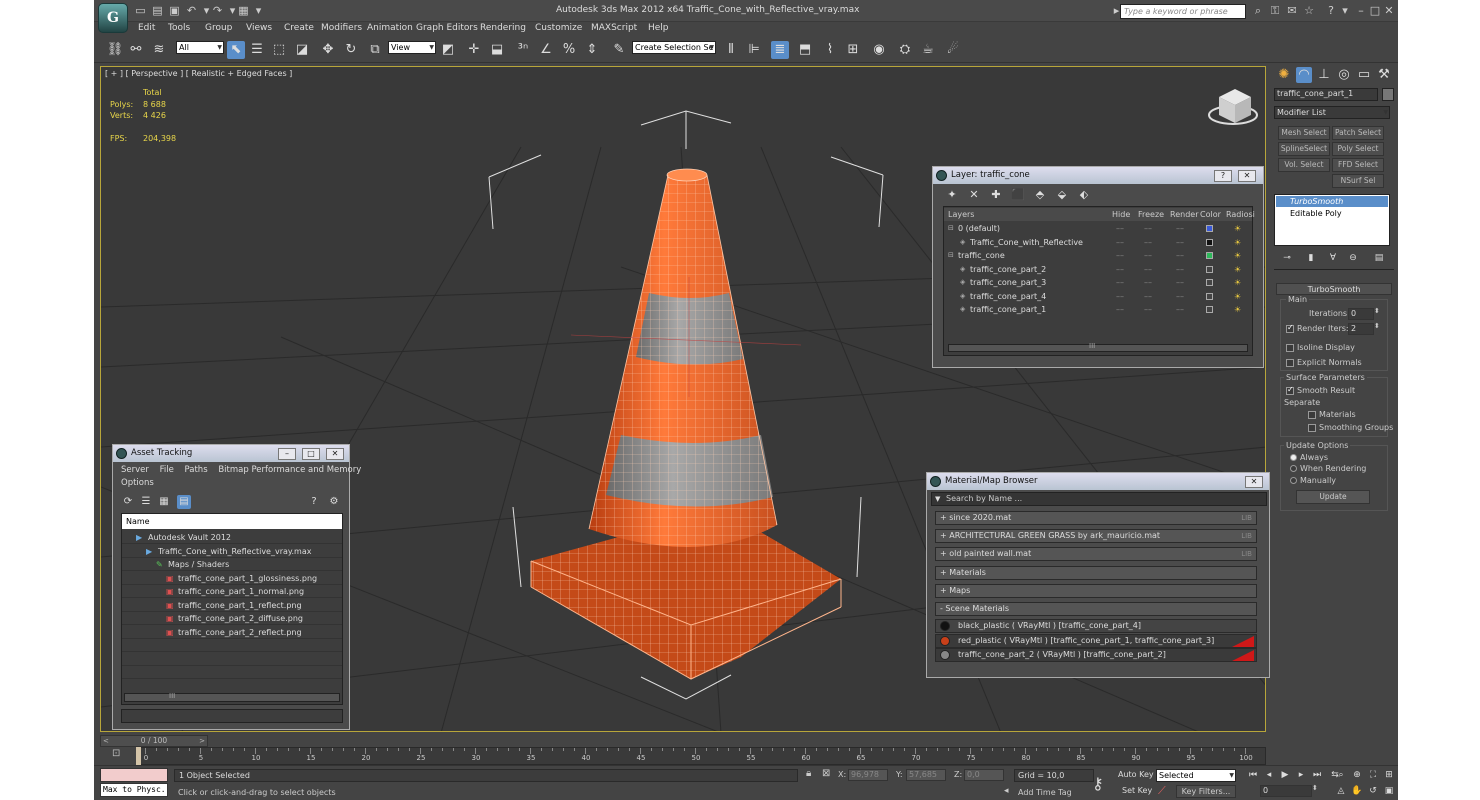 This screenshot has width=1480, height=800. What do you see at coordinates (474, 50) in the screenshot?
I see `select-manipulate-icon: ✛` at bounding box center [474, 50].